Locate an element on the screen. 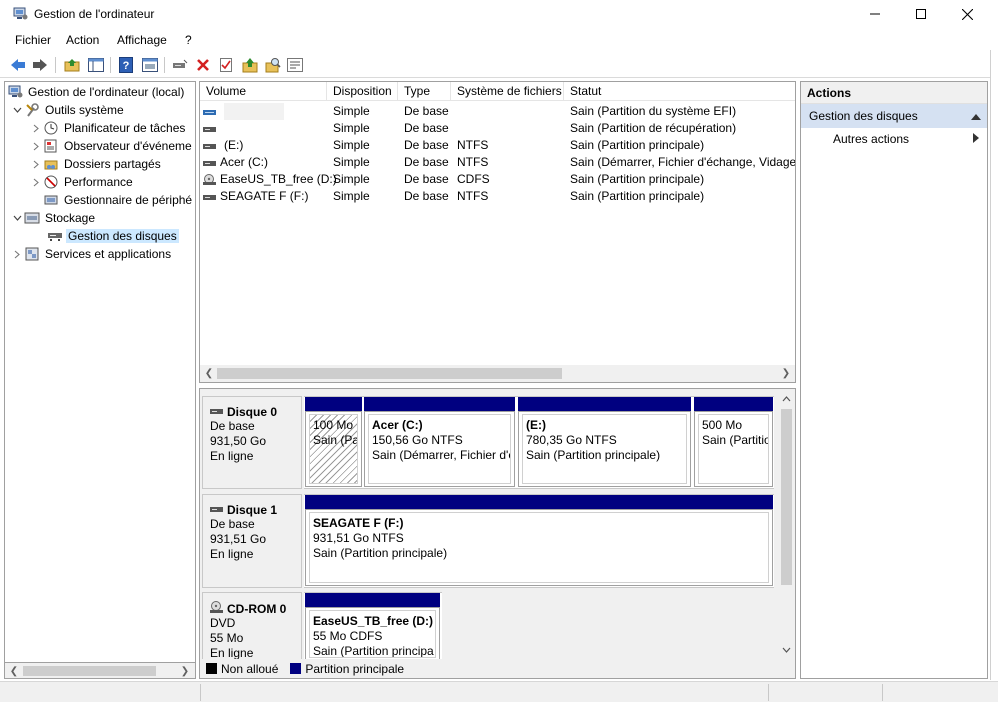 The height and width of the screenshot is (702, 998). tree-horizontal-scrollbar: ❮ ❯ is located at coordinates (100, 670).